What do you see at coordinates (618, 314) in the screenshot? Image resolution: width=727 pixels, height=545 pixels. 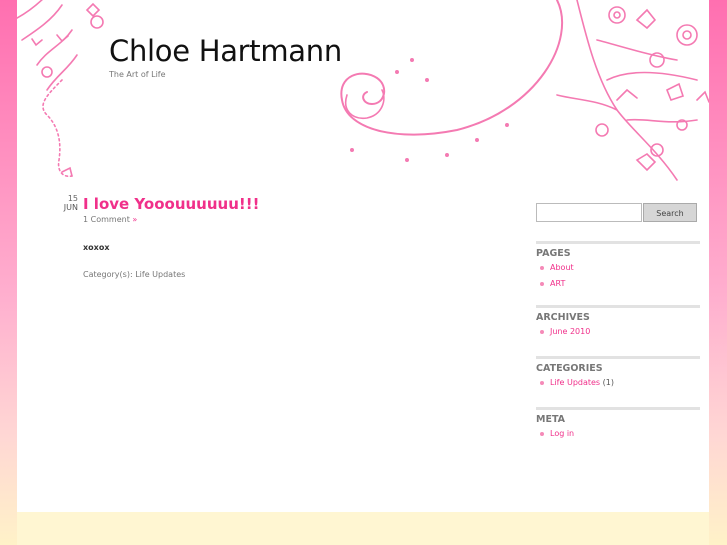 I see `widget-title-archives: ARCHIVES` at bounding box center [618, 314].